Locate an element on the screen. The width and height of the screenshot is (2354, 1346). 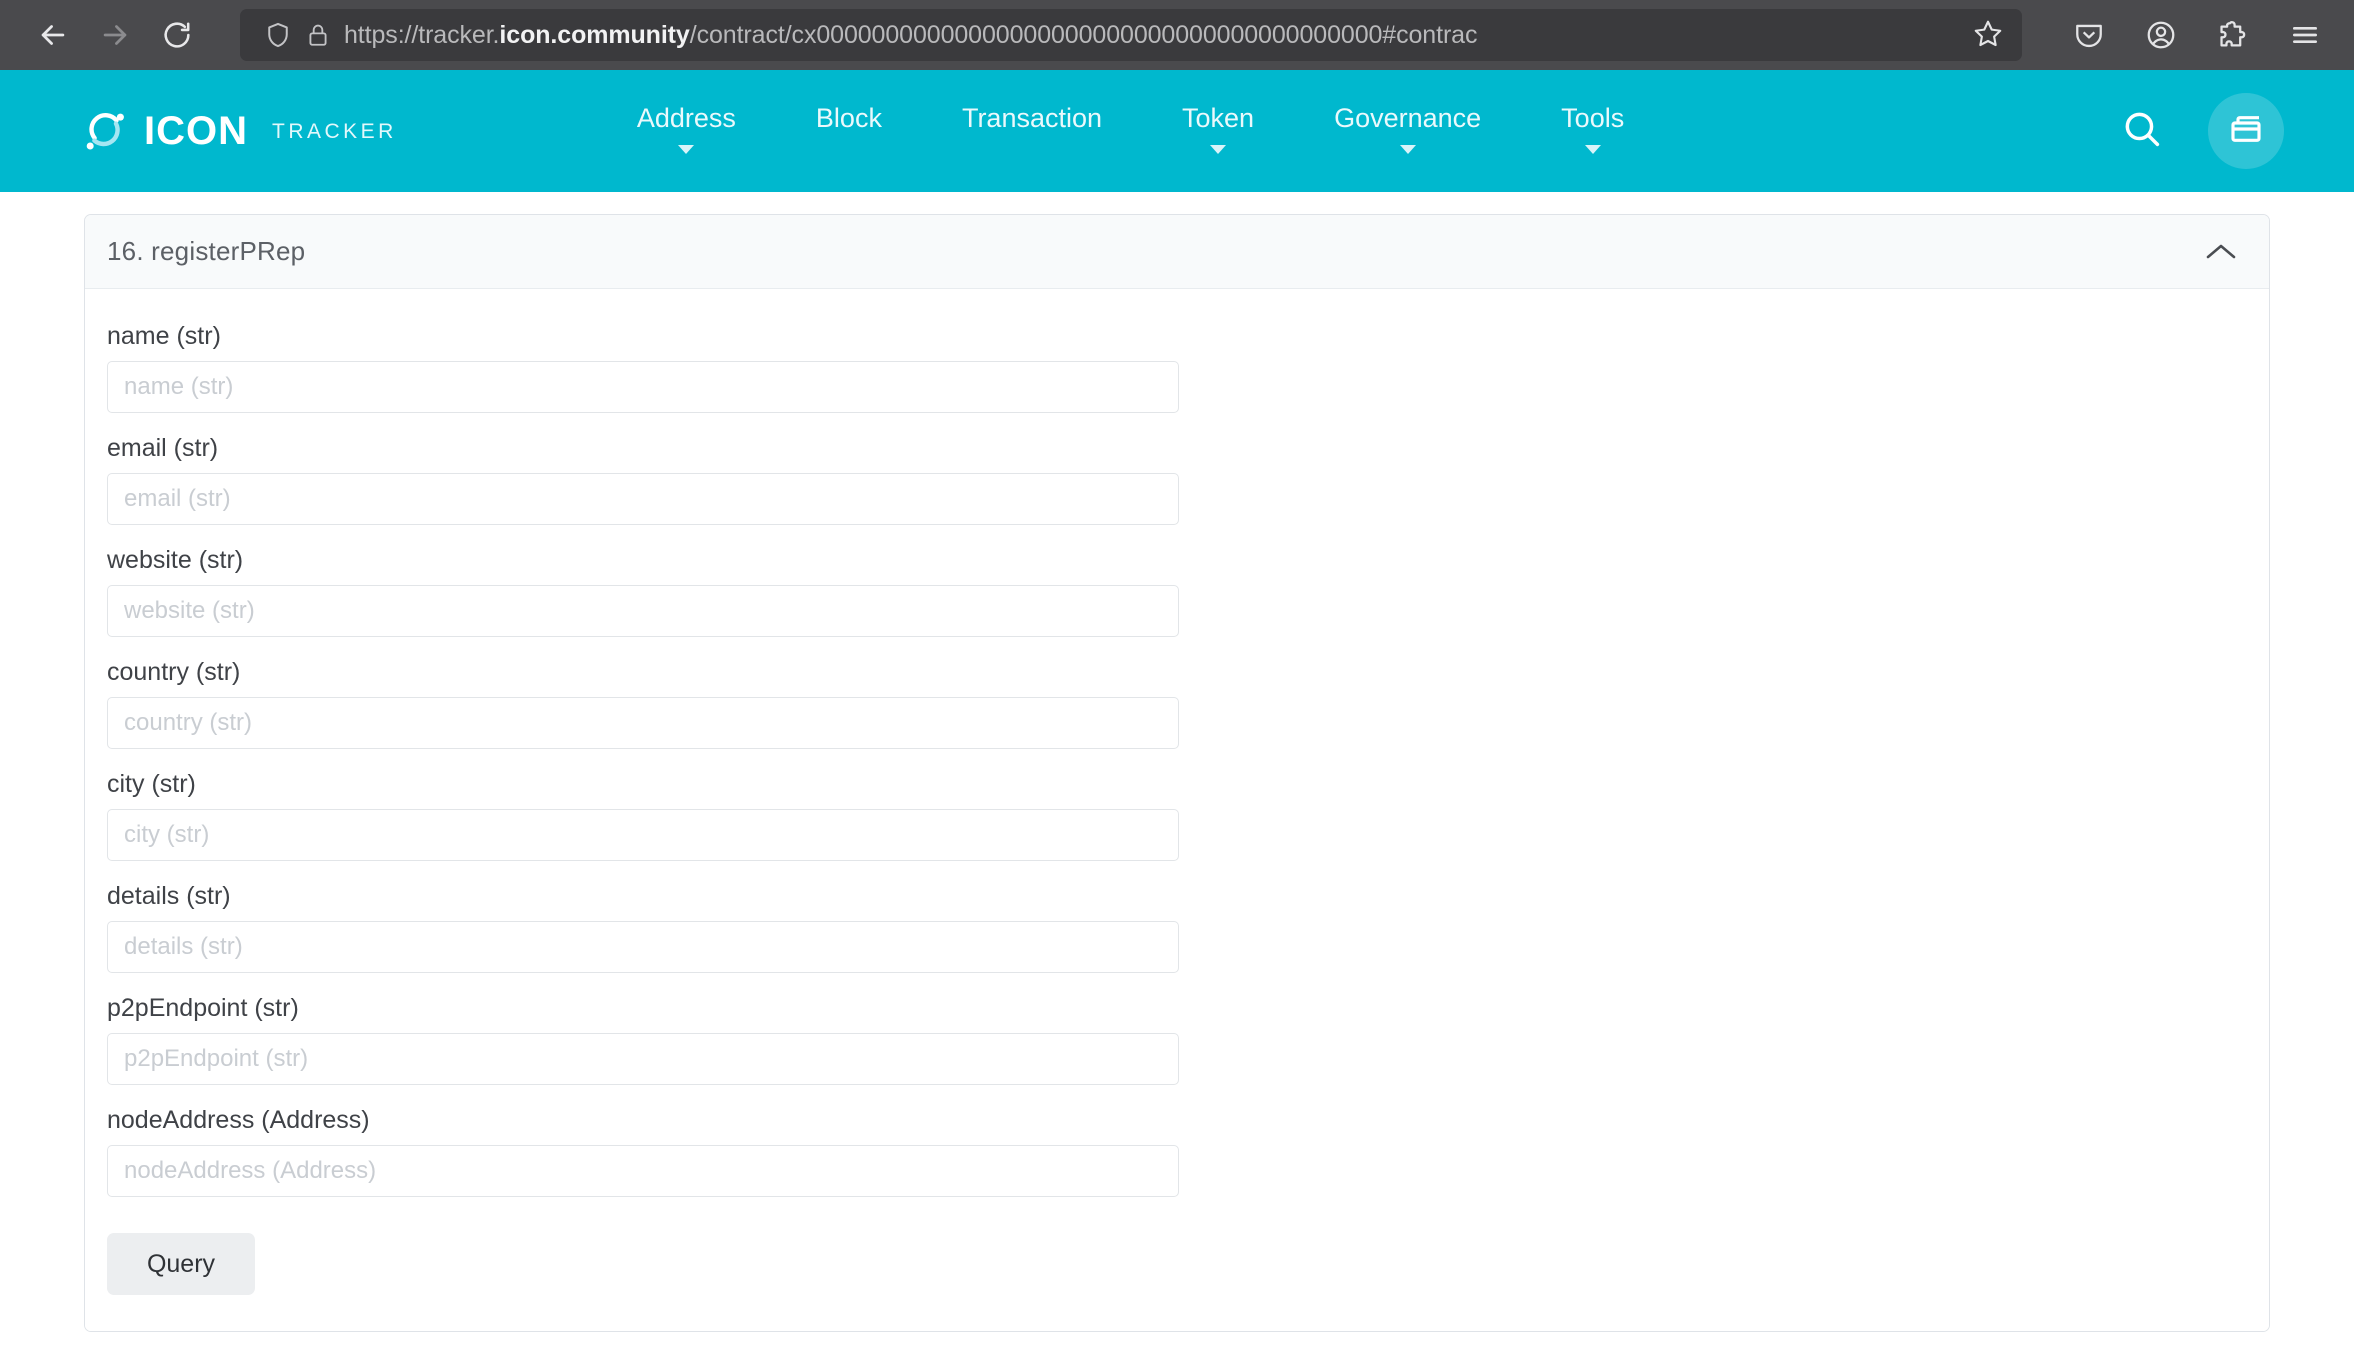
field-label: email (str) is located at coordinates (163, 448).